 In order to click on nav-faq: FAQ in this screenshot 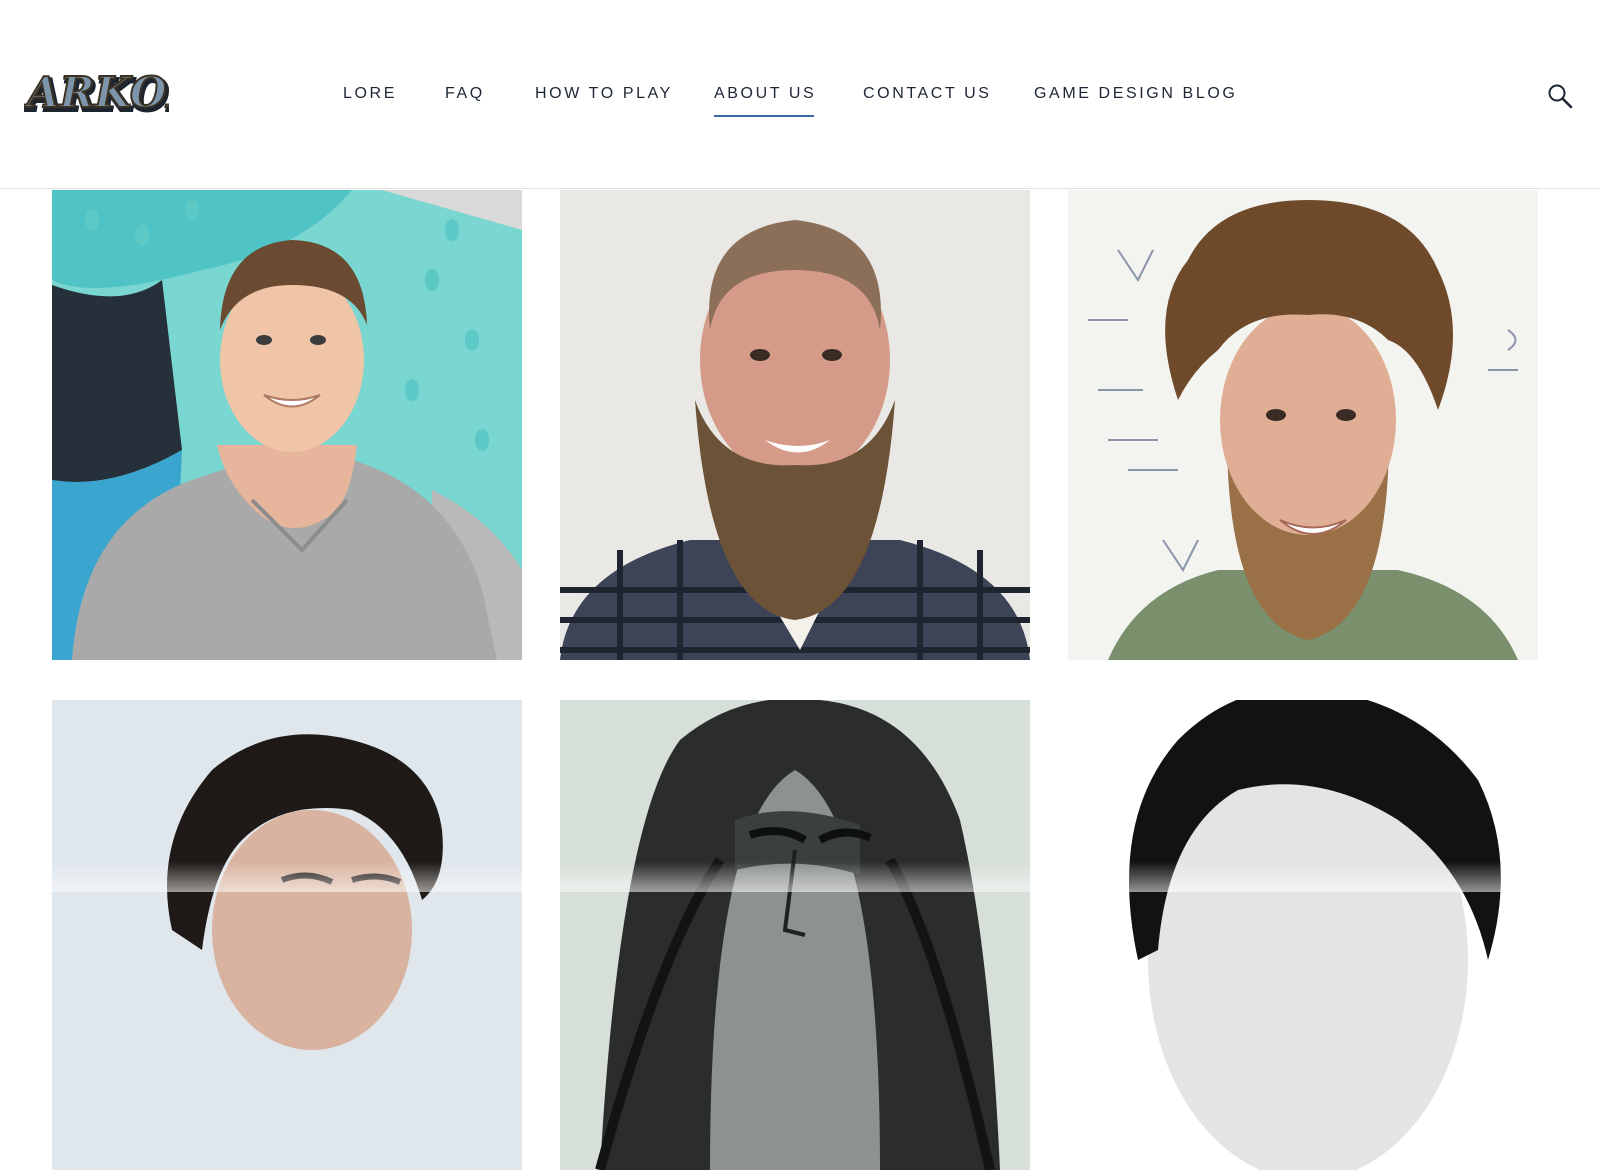, I will do `click(465, 94)`.